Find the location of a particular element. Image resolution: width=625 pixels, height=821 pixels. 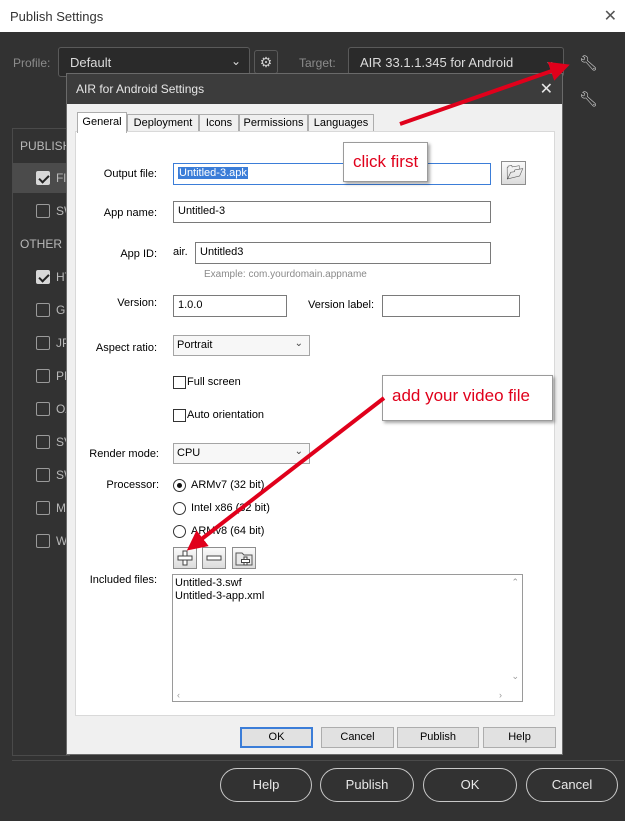

arrow-to-add-button is located at coordinates (286, 473).